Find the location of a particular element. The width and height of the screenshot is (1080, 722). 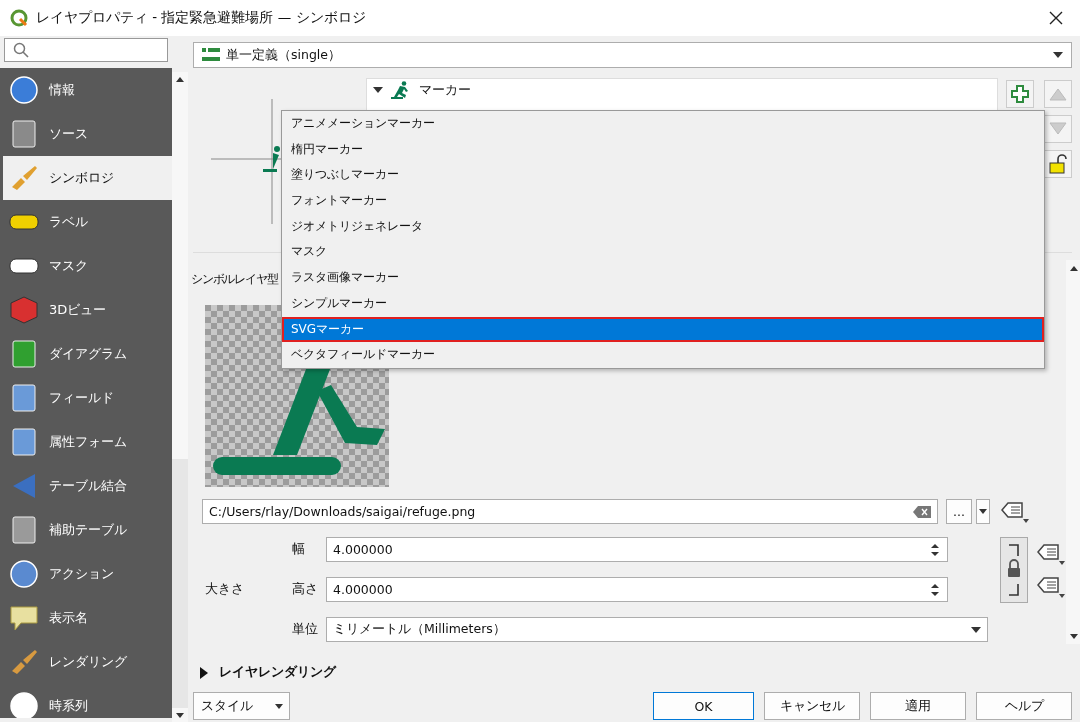

aspect-lock-button is located at coordinates (1014, 570).